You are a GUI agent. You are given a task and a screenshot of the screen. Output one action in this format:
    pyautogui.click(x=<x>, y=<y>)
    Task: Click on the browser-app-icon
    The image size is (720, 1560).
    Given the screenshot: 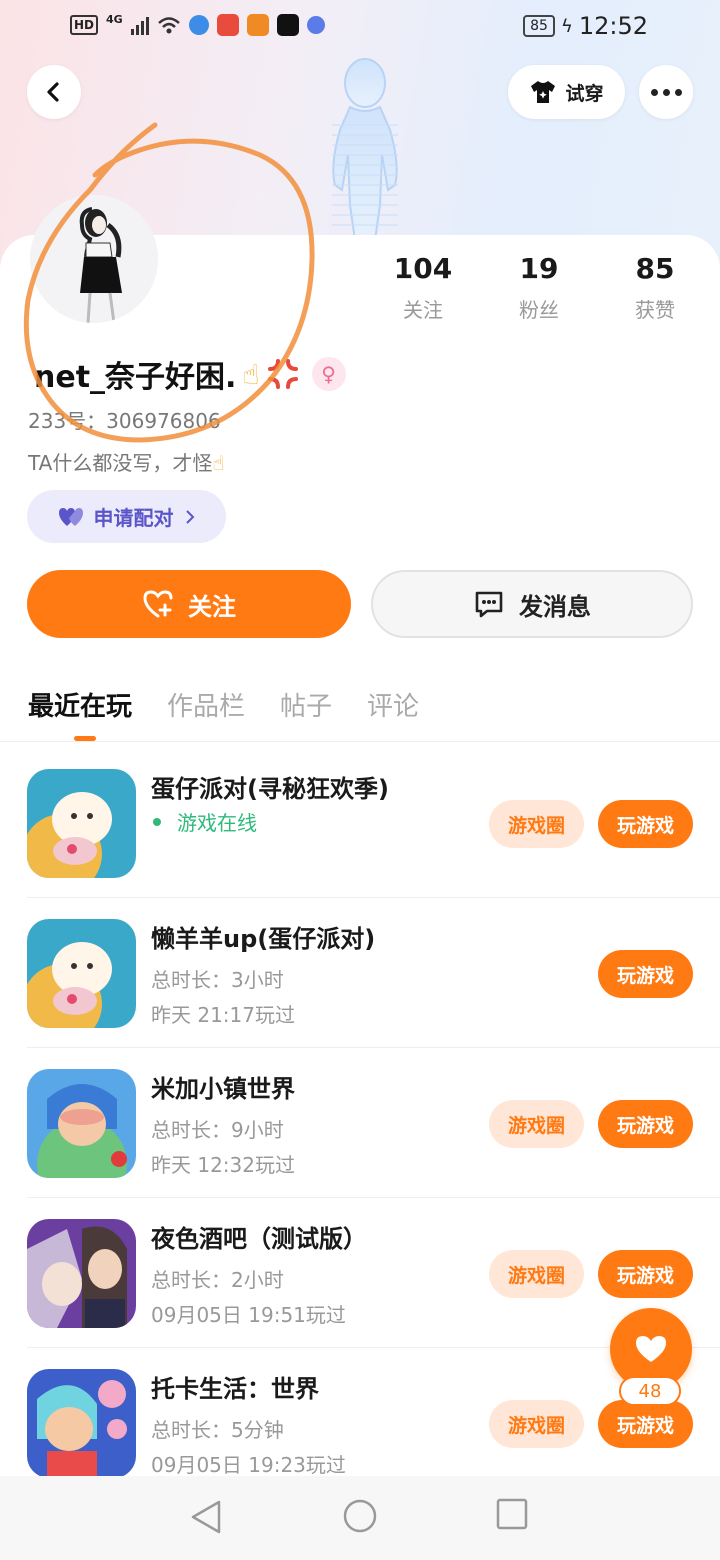 What is the action you would take?
    pyautogui.click(x=198, y=25)
    